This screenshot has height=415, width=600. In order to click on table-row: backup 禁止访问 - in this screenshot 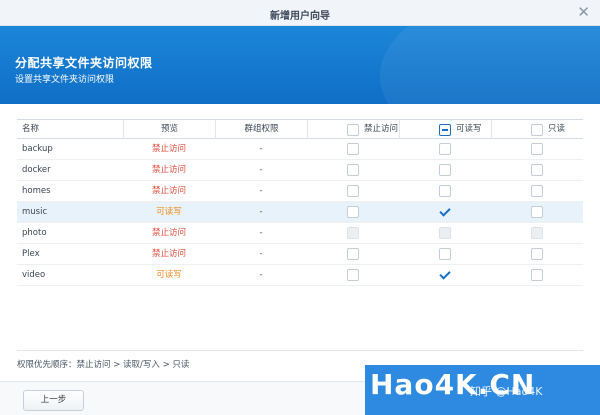, I will do `click(300, 149)`.